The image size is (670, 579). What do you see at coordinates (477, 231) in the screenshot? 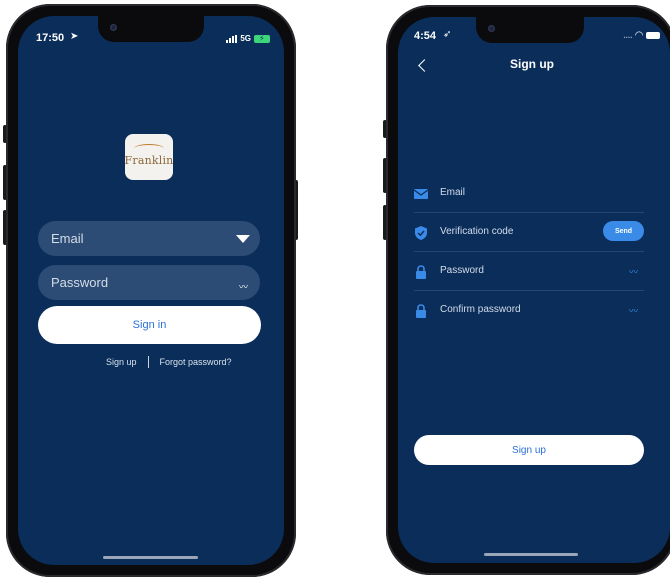
I see `verification-label: Verification code` at bounding box center [477, 231].